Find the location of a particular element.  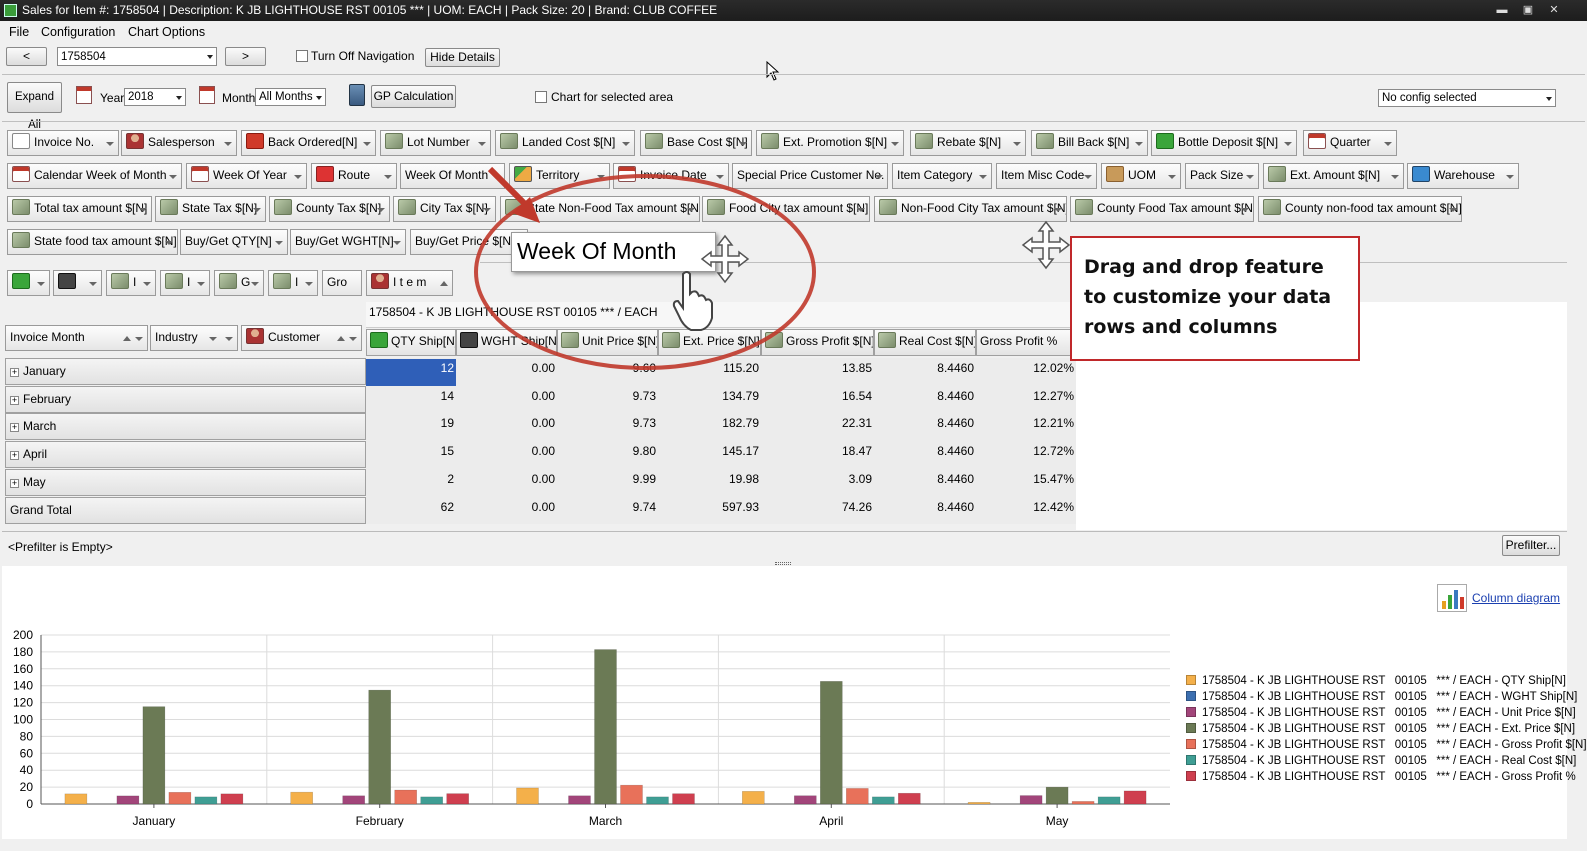

table-cell: 9.80 is located at coordinates (607, 455).